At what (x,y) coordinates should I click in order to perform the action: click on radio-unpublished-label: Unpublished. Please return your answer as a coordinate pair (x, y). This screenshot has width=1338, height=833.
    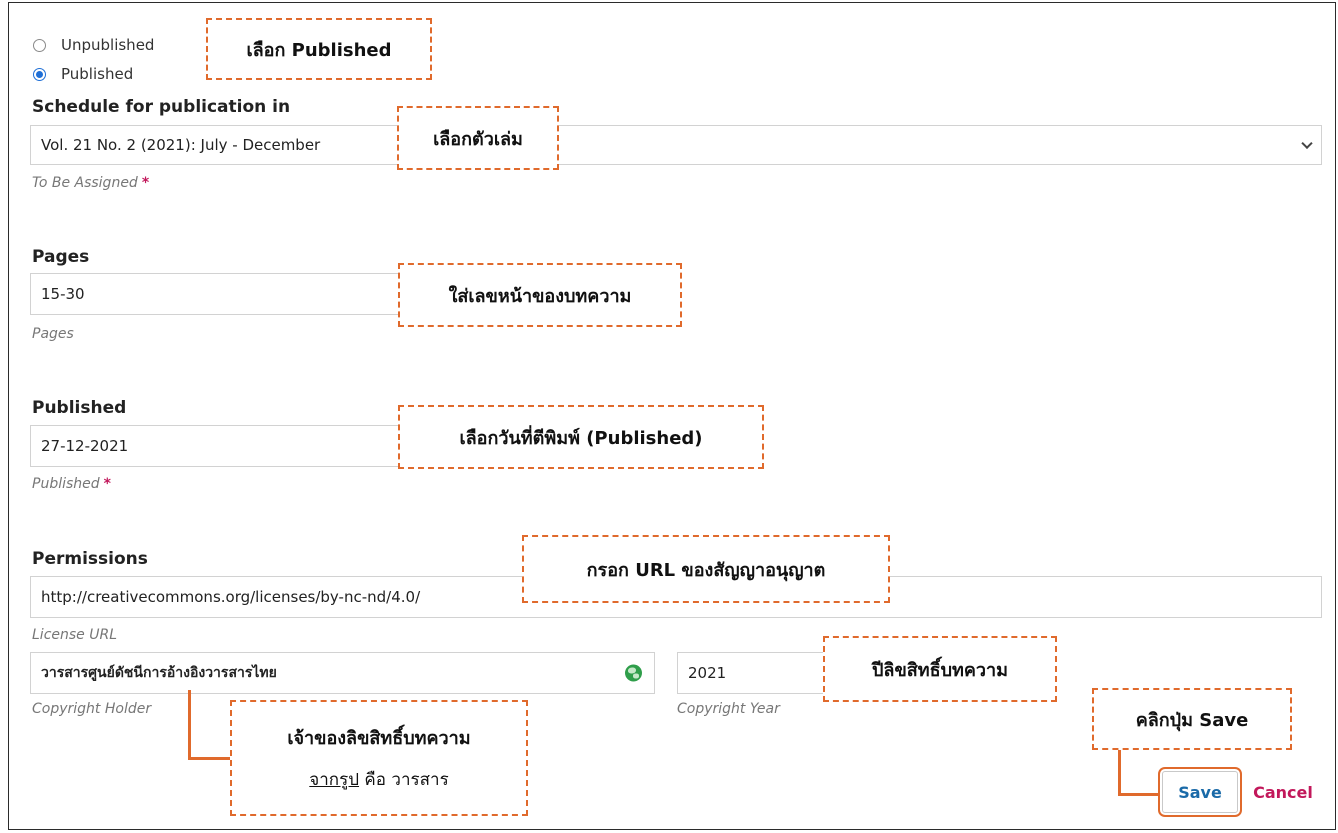
    Looking at the image, I should click on (108, 45).